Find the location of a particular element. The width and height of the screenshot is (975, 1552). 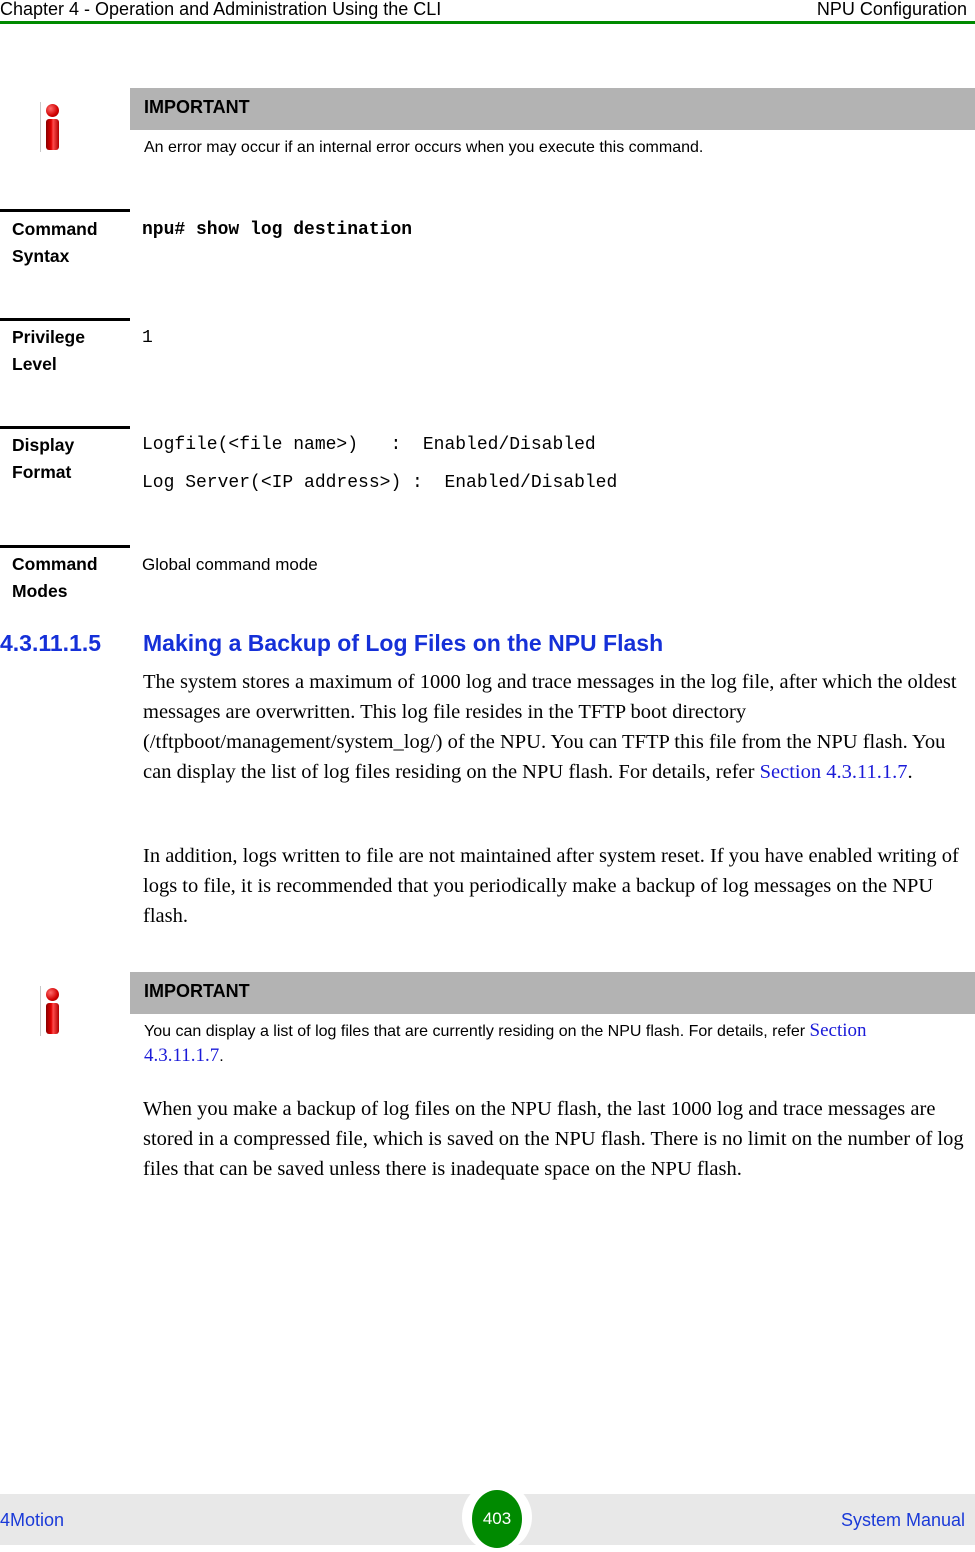

section-name: NPU Configuration is located at coordinates (891, 9).